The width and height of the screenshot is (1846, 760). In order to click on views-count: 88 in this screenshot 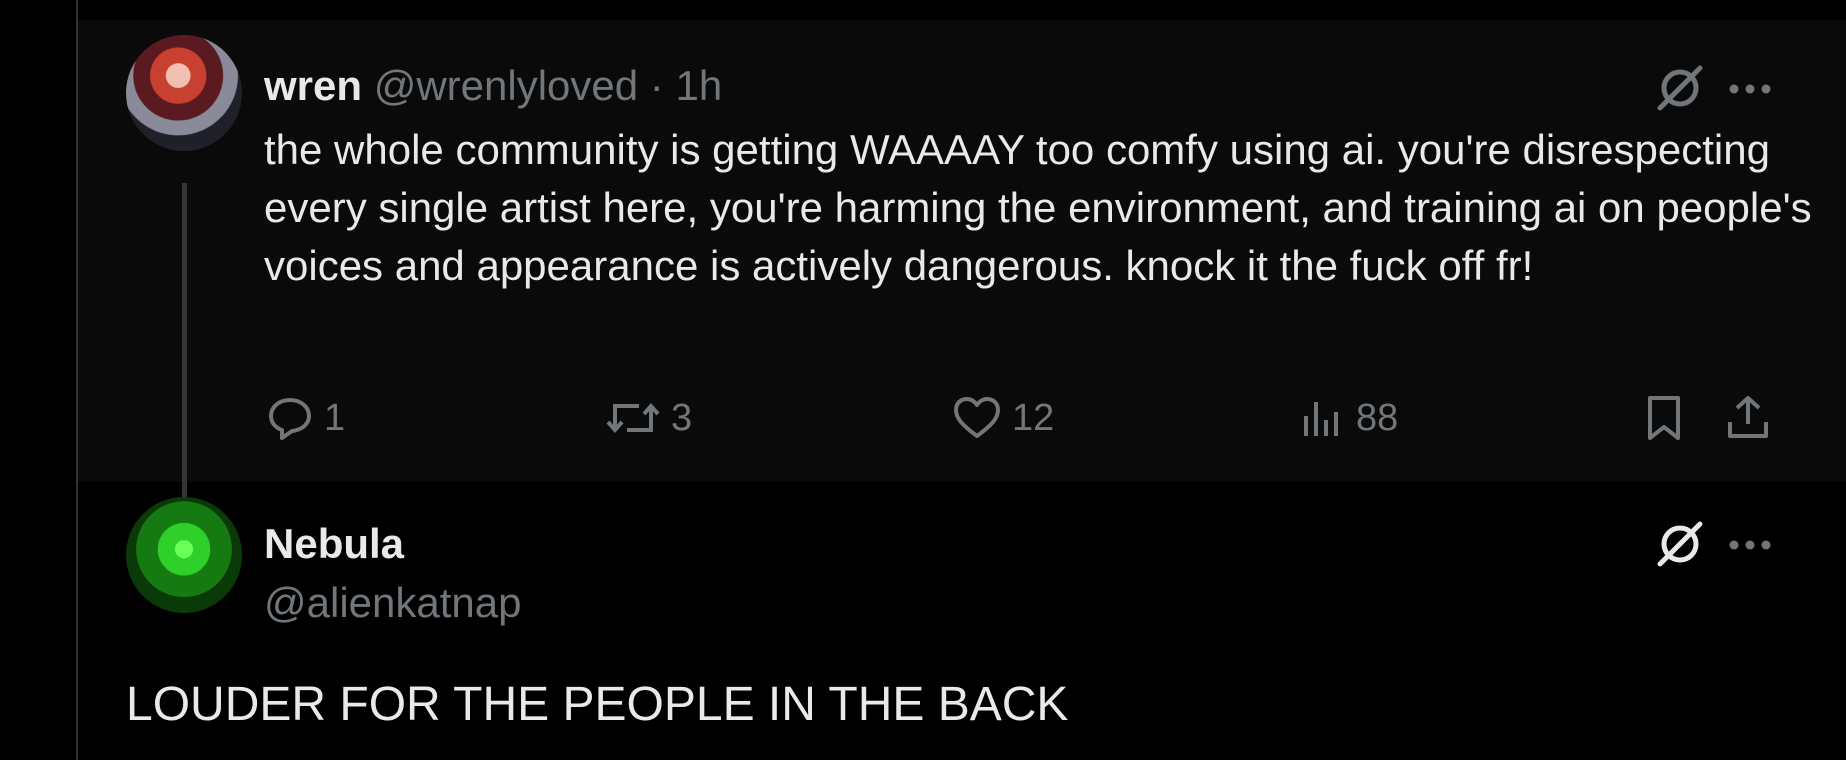, I will do `click(1377, 417)`.